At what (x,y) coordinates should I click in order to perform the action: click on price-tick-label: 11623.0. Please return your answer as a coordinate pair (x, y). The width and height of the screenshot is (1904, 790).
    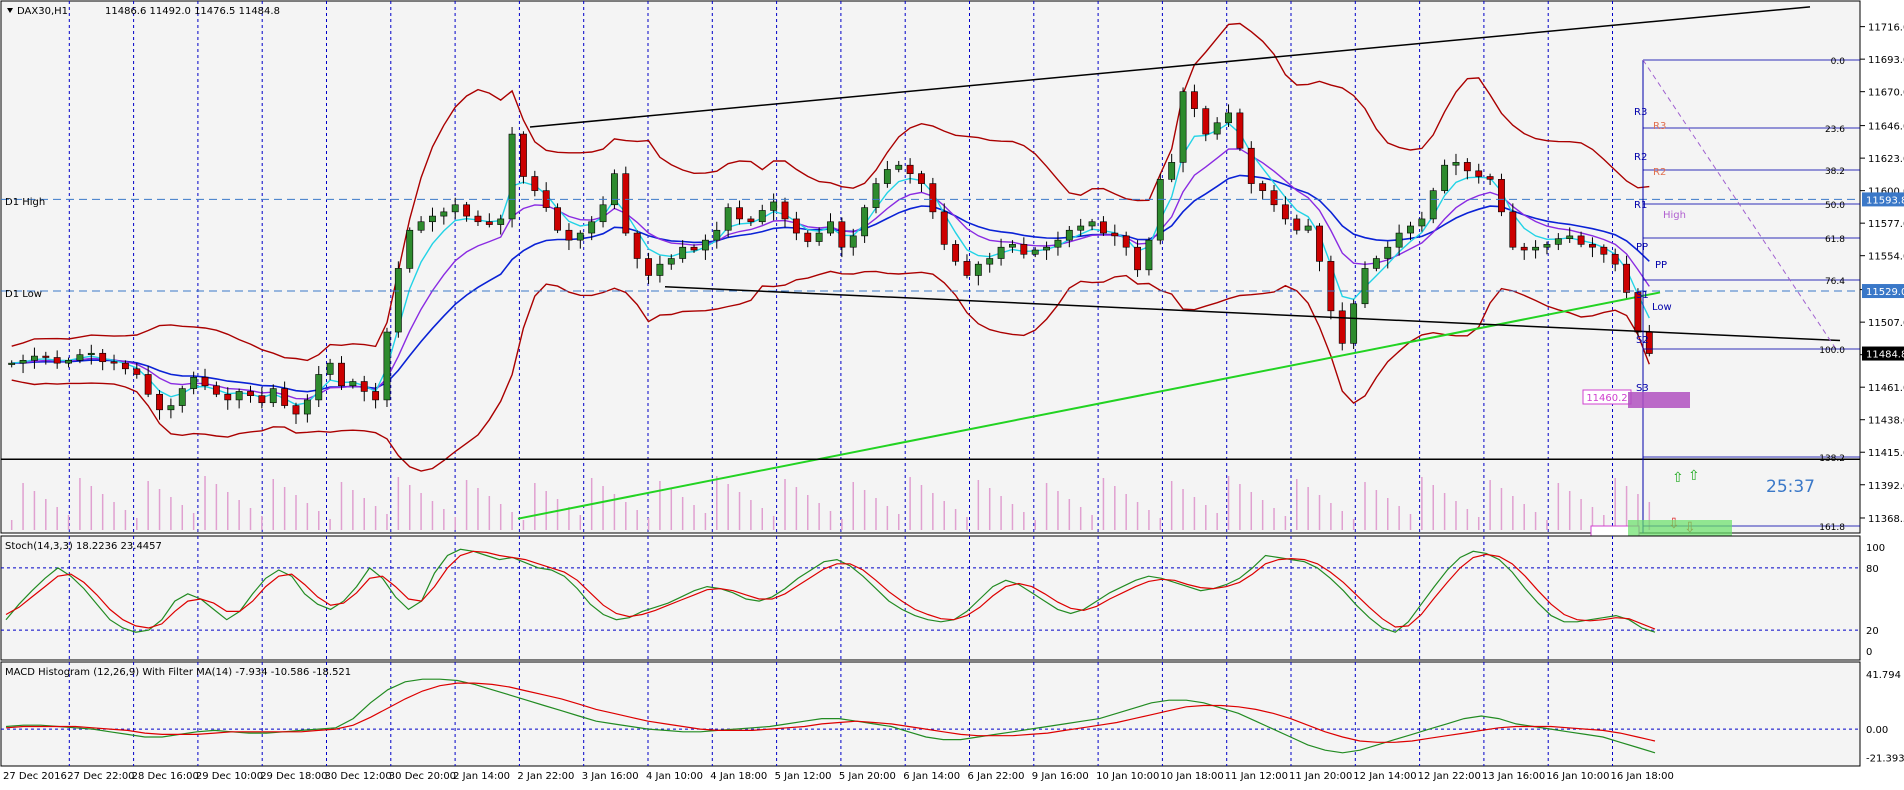
    Looking at the image, I should click on (1886, 159).